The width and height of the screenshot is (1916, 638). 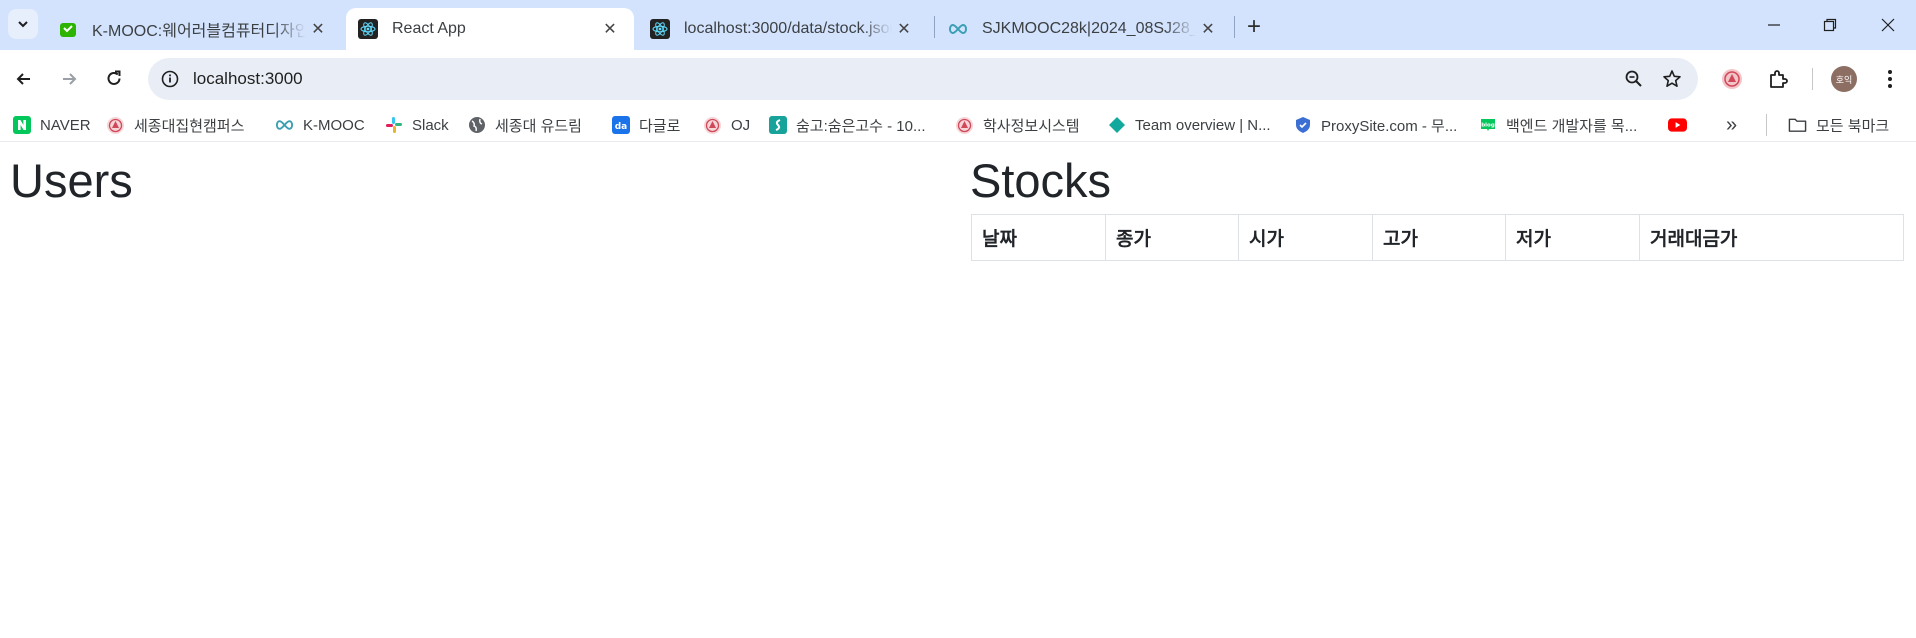 I want to click on bookmark-label: 세종대집현캠퍼스, so click(x=189, y=126).